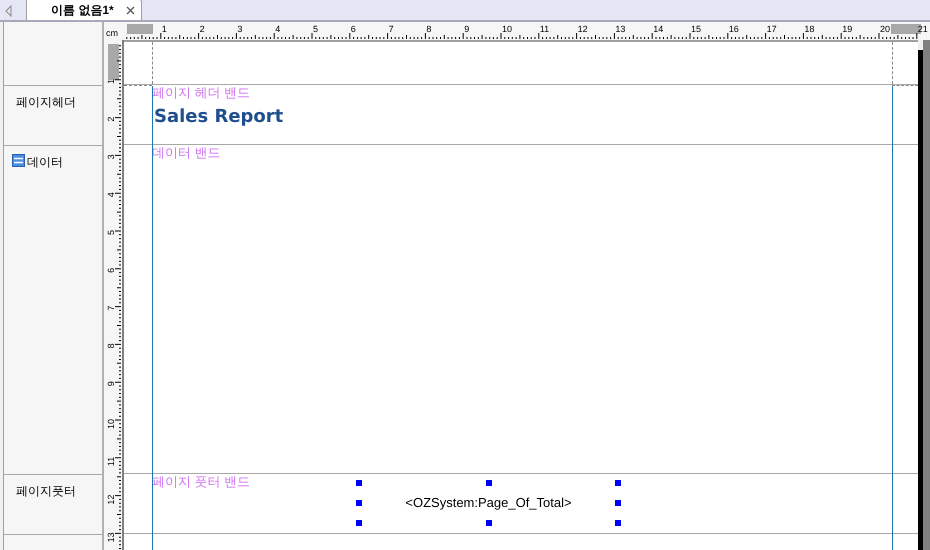 The image size is (930, 550). I want to click on tab-title: 이름 없음1*, so click(82, 10).